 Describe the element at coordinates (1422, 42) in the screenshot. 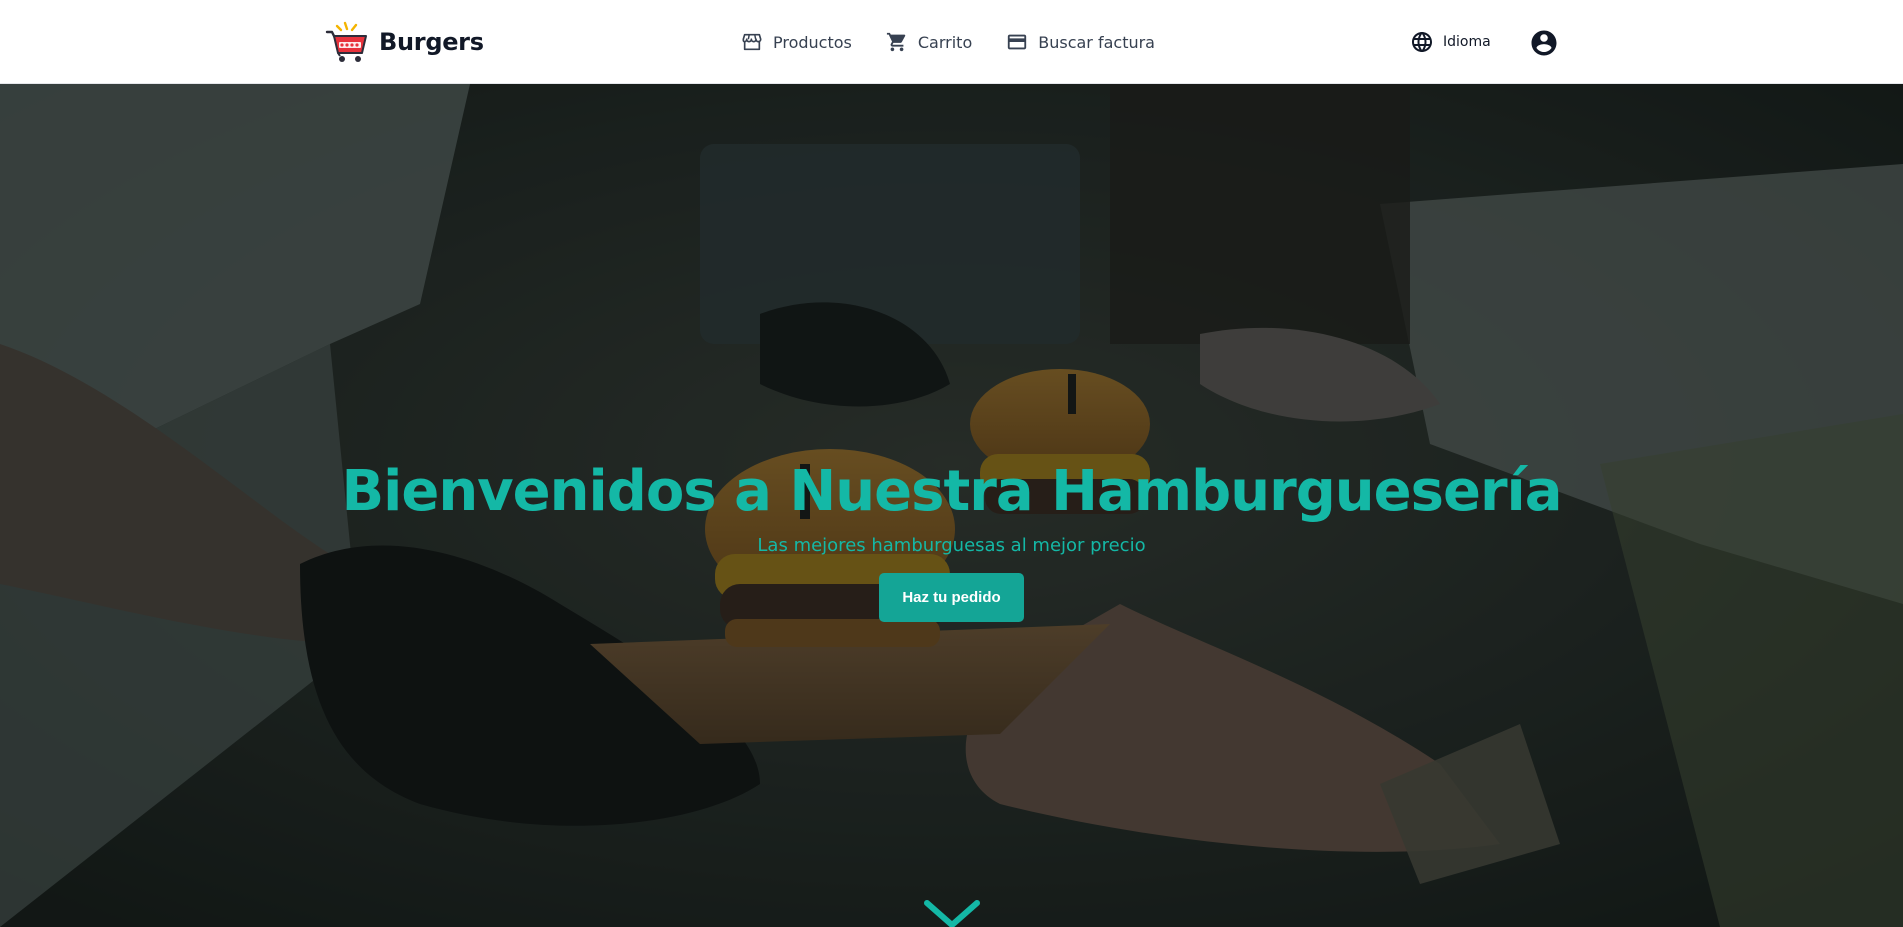

I see `globe-icon` at that location.